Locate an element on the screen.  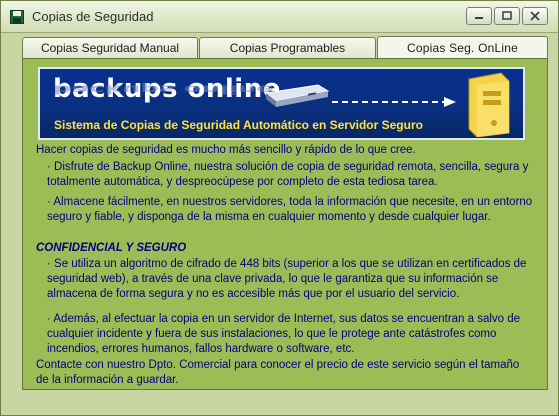
close-icon is located at coordinates (535, 16).